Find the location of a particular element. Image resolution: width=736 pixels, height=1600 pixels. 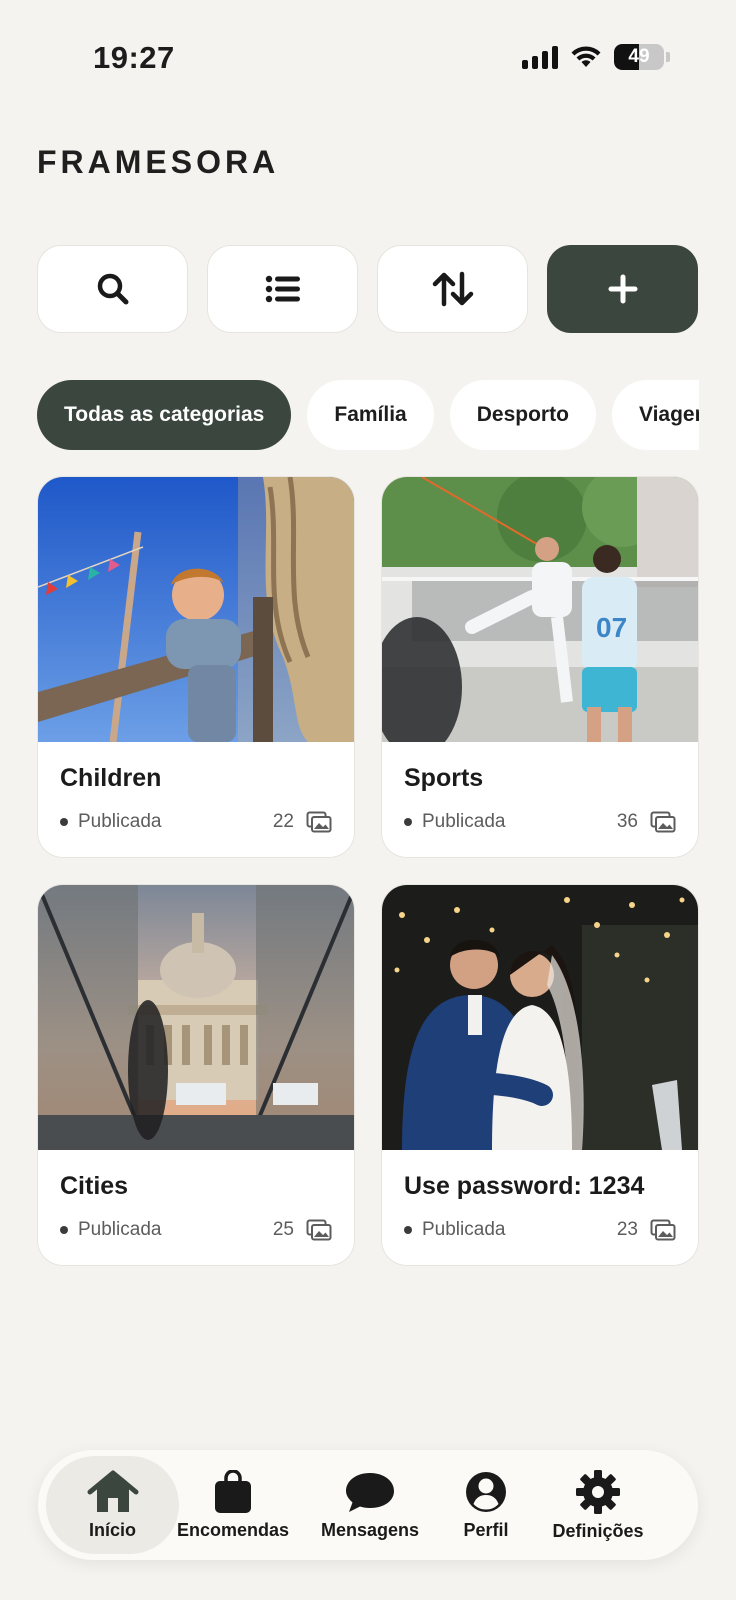

chip-familia: Família is located at coordinates (370, 415).